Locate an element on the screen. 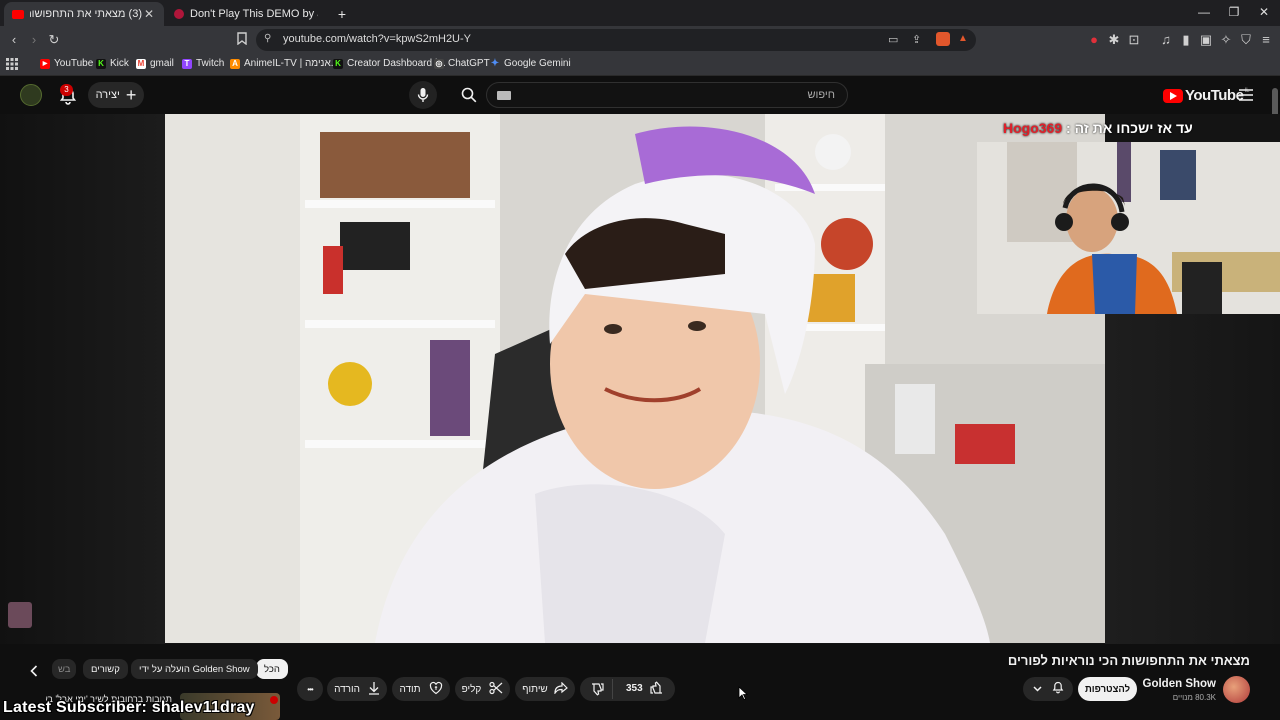  apps-grid-icon is located at coordinates (12, 64).